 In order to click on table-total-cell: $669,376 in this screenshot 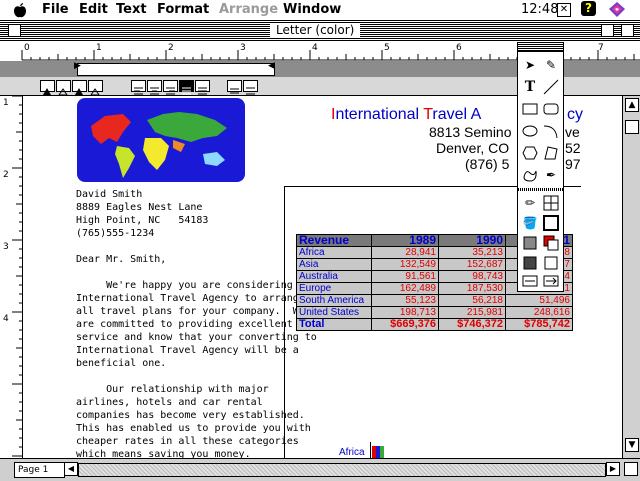, I will do `click(405, 324)`.